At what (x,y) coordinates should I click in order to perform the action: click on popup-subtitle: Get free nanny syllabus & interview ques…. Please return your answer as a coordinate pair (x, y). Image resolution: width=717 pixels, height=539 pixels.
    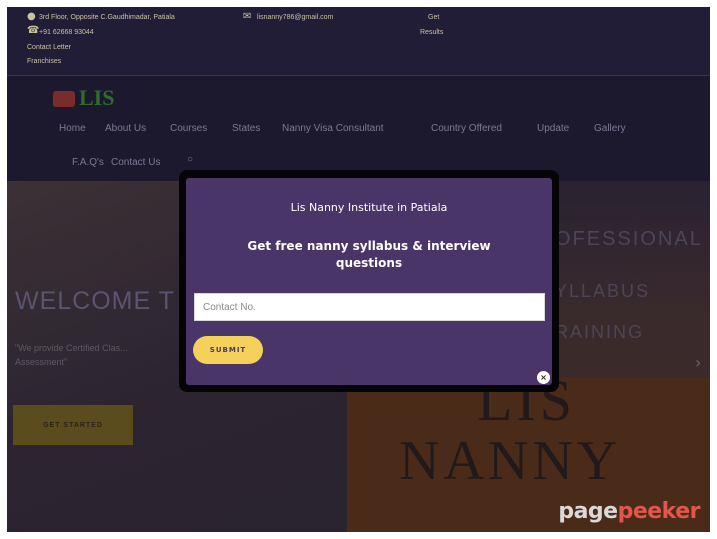
    Looking at the image, I should click on (369, 254).